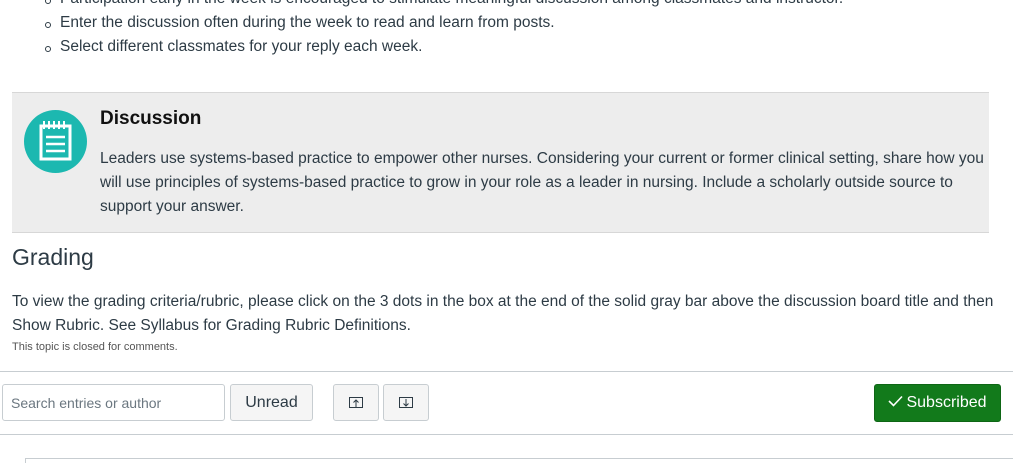 The width and height of the screenshot is (1013, 463). Describe the element at coordinates (519, 460) in the screenshot. I see `discussion-entry` at that location.